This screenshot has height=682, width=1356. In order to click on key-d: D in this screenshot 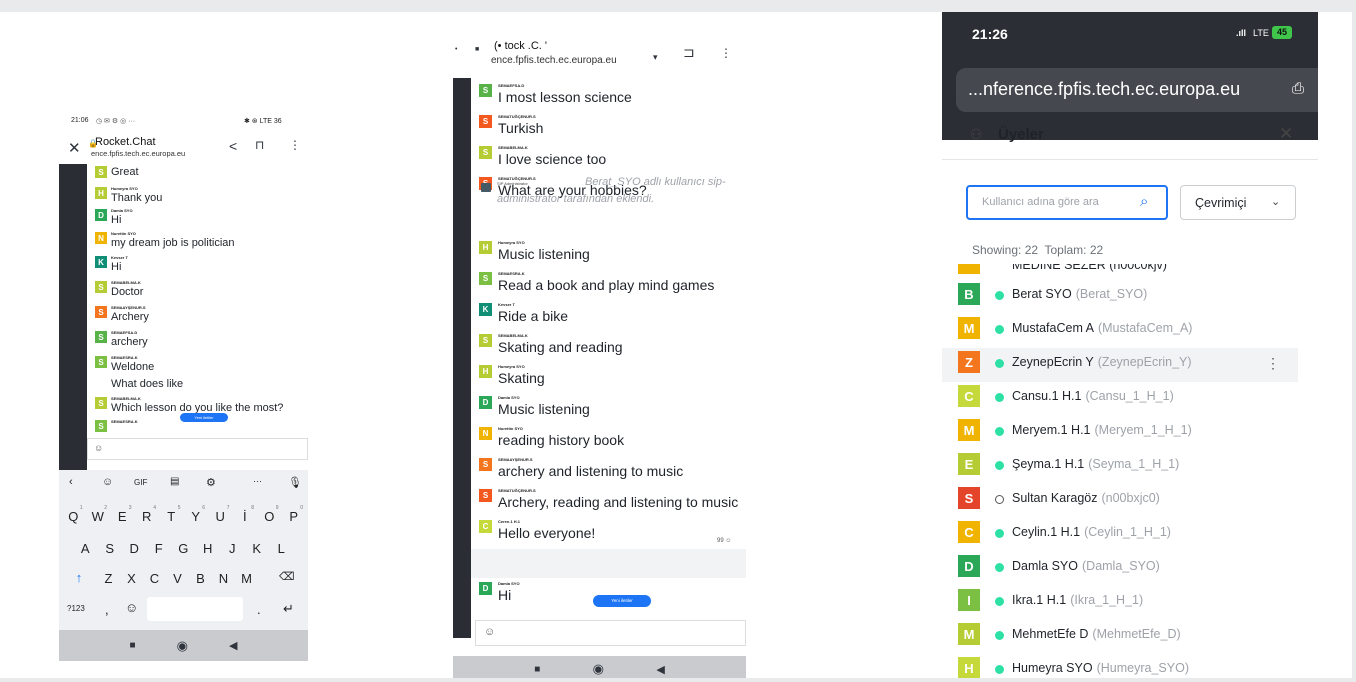, I will do `click(134, 548)`.